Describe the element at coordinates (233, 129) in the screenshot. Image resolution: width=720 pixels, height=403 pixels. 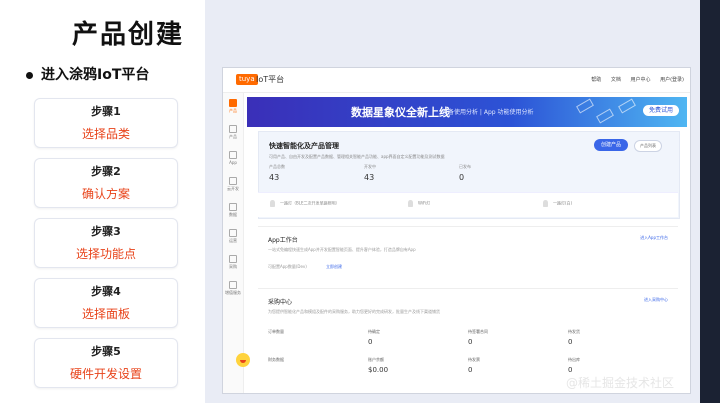
I see `product-icon` at that location.